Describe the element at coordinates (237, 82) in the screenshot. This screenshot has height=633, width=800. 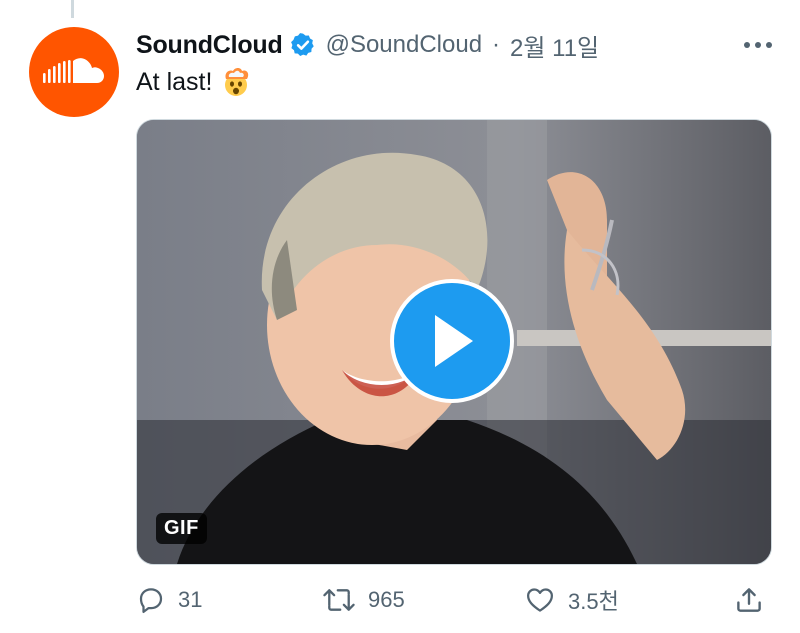
I see `exploding-head-emoji-icon` at that location.